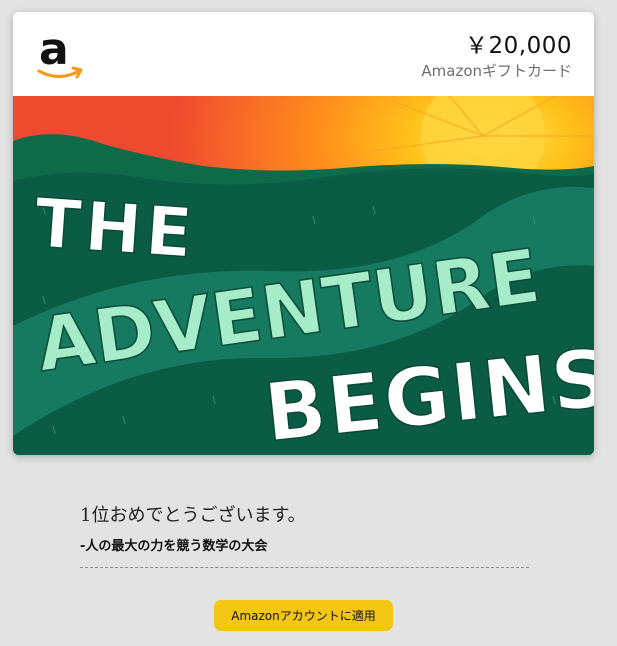  Describe the element at coordinates (303, 615) in the screenshot. I see `apply-to-account-button: Amazonアカウントに適用` at that location.